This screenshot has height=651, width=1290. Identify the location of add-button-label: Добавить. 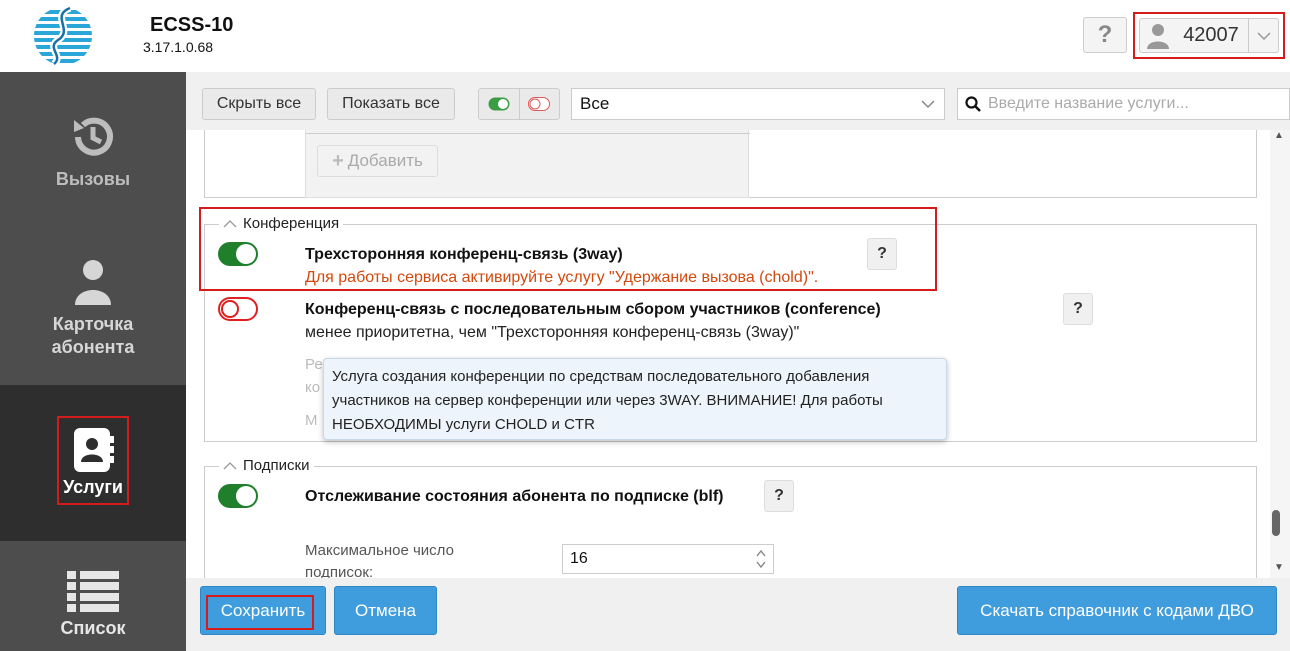
(385, 160).